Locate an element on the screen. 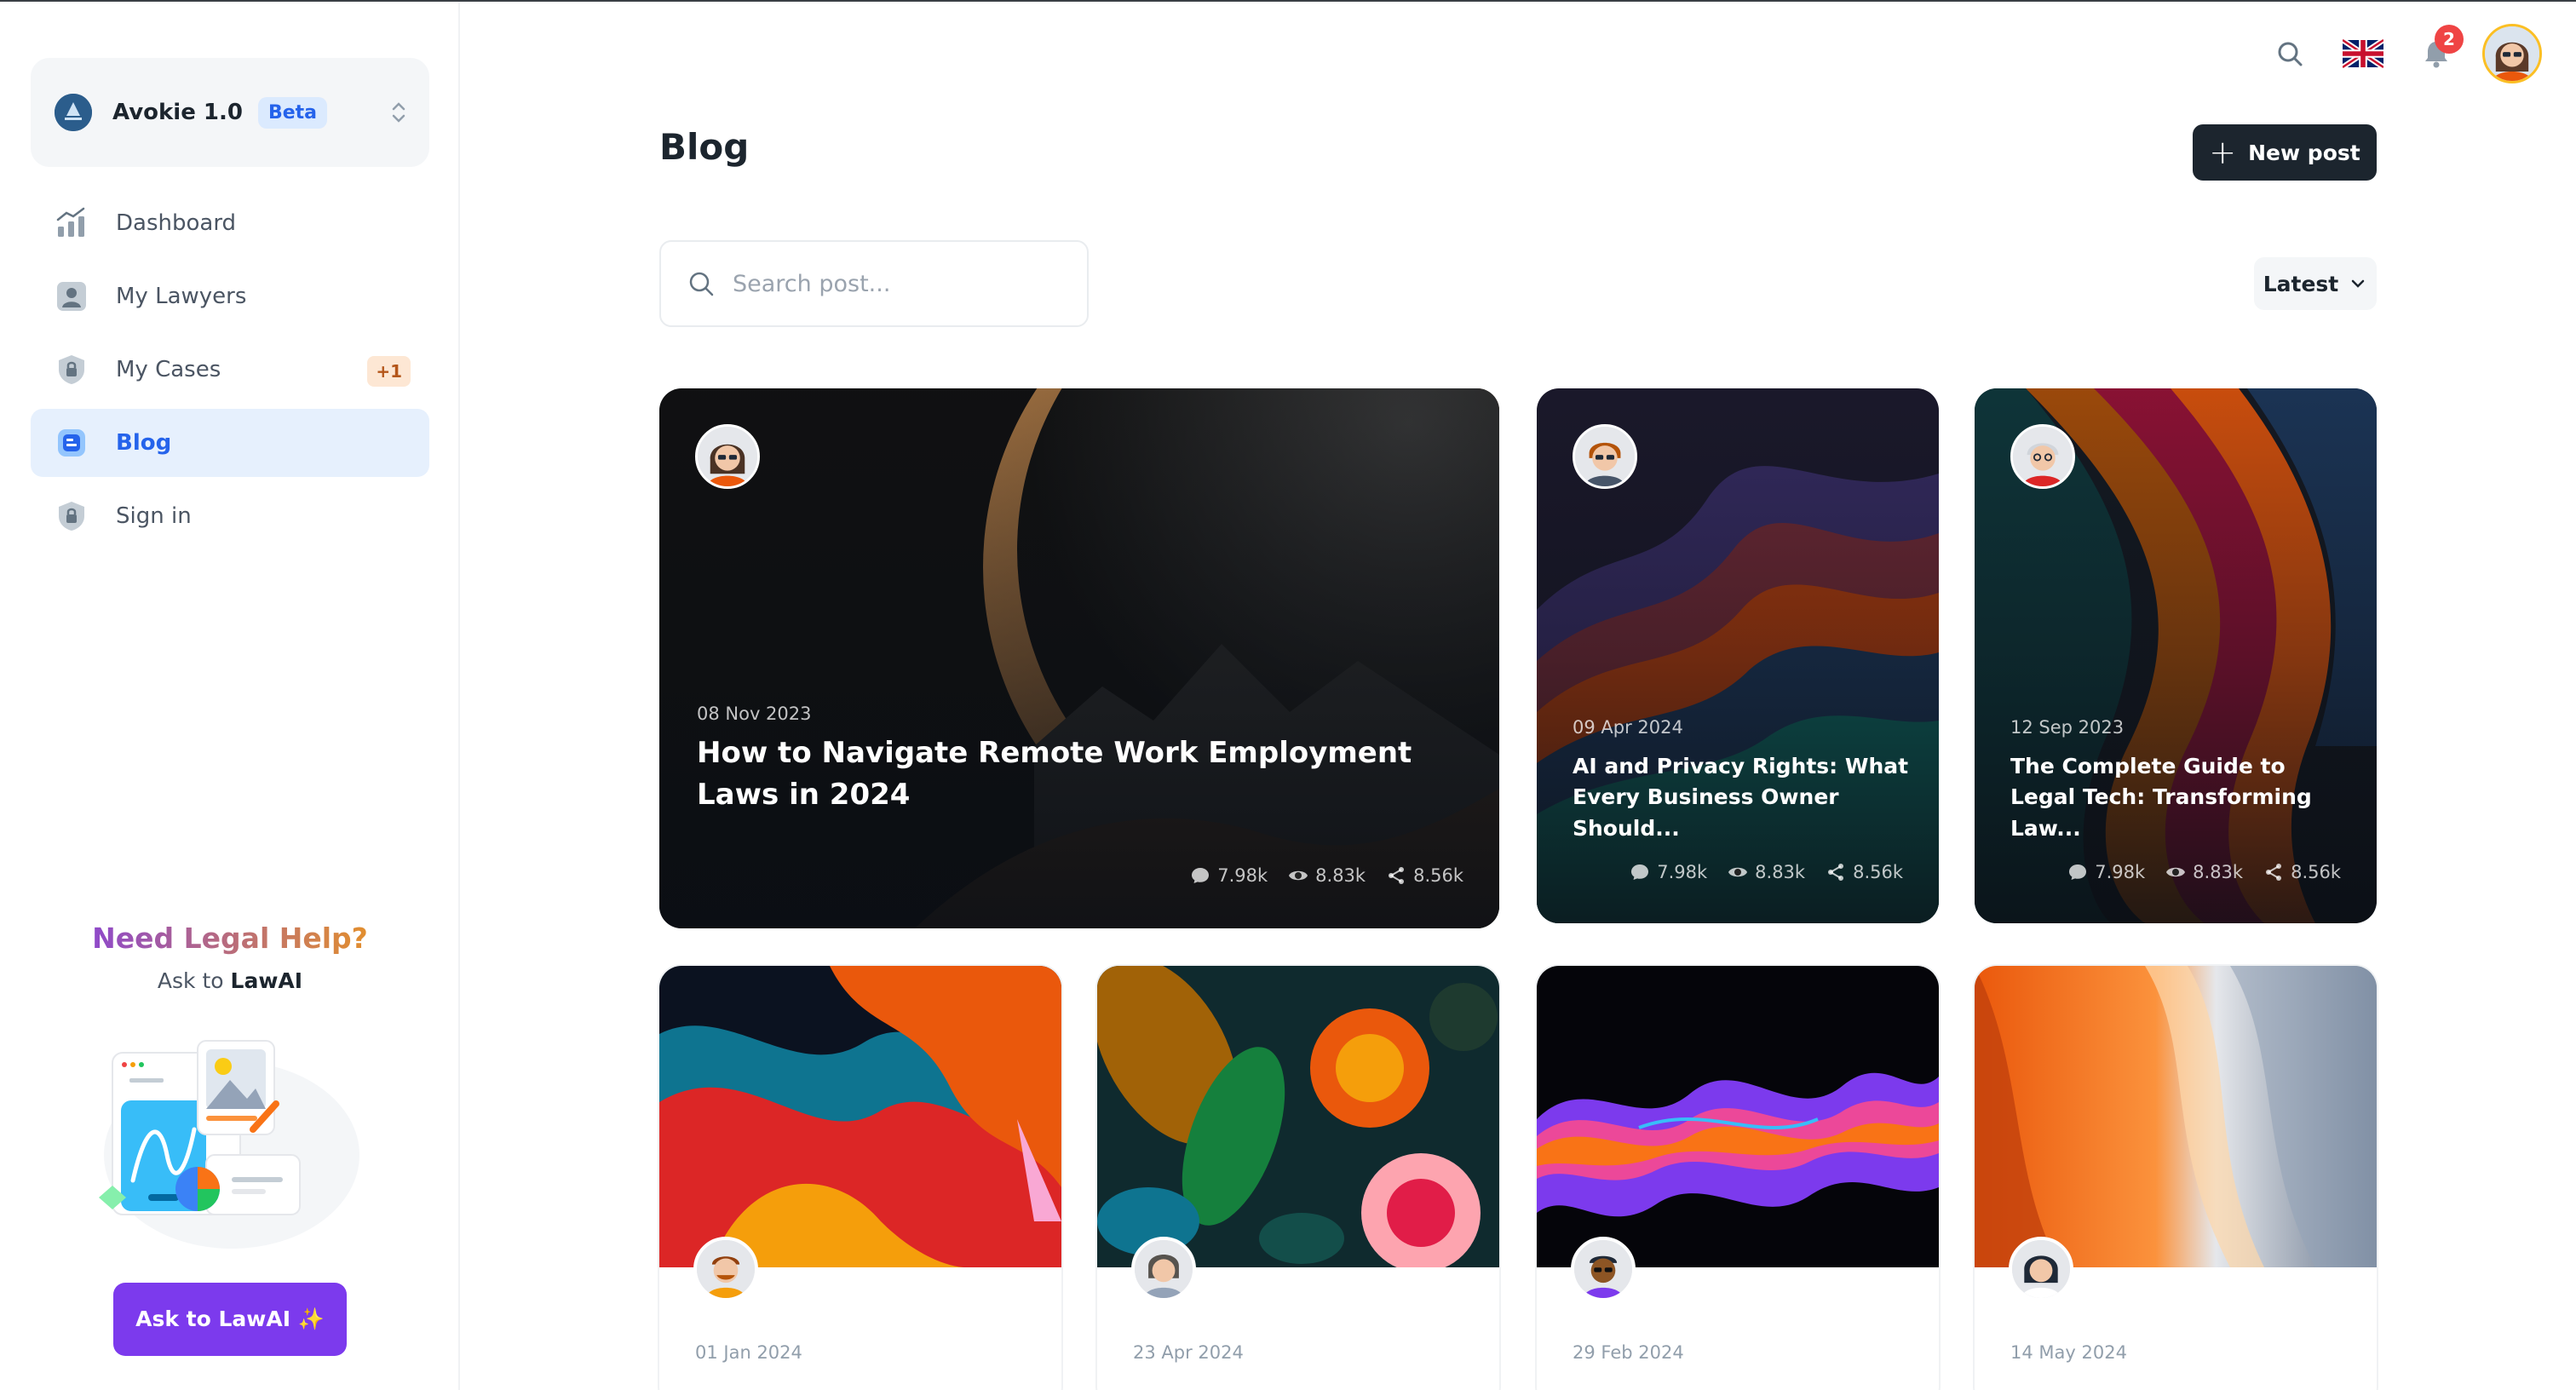 The width and height of the screenshot is (2576, 1390). workspace-switcher: Avokie 1.0 Beta is located at coordinates (230, 112).